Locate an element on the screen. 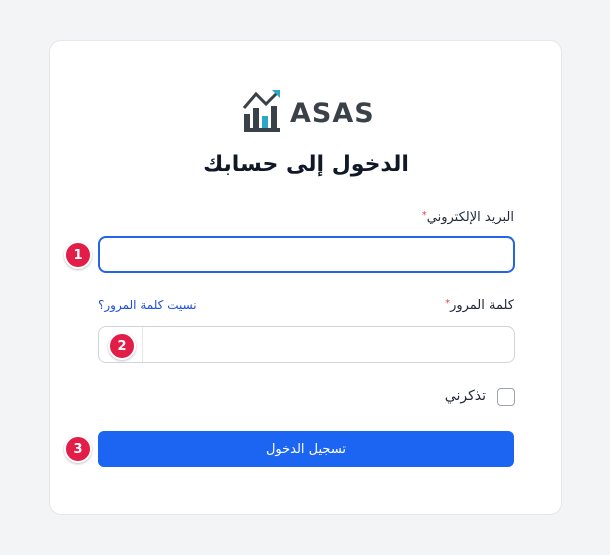  remember-me-checkbox is located at coordinates (506, 397).